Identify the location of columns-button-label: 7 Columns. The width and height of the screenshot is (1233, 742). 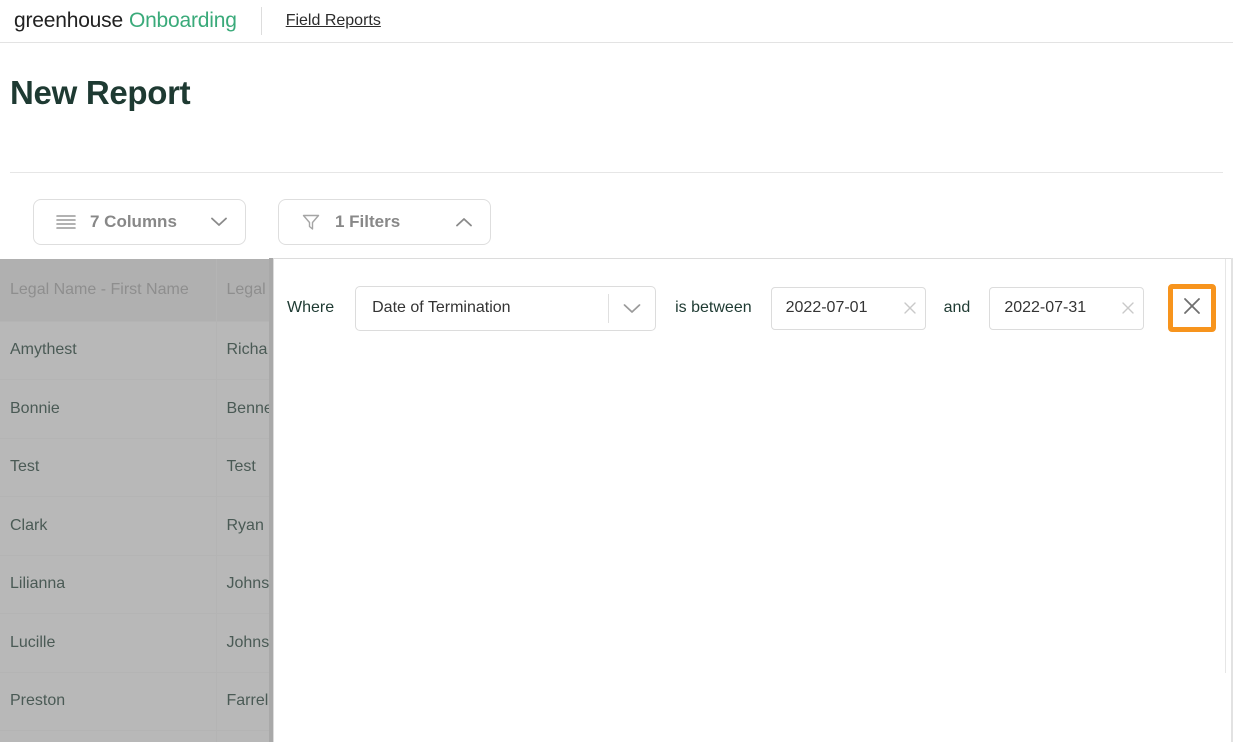
(133, 221).